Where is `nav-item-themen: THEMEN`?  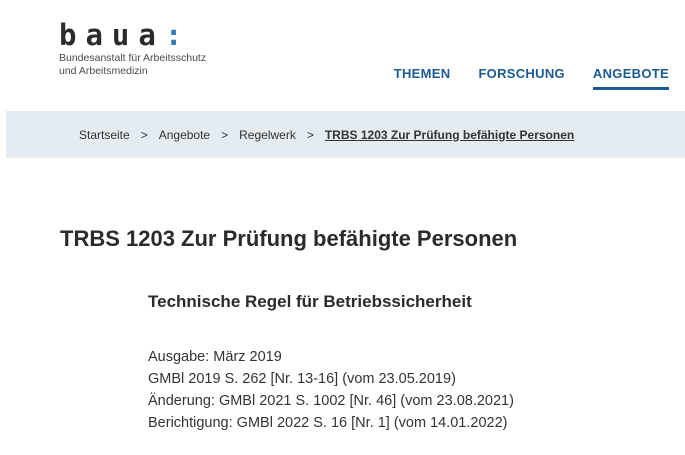
nav-item-themen: THEMEN is located at coordinates (422, 78).